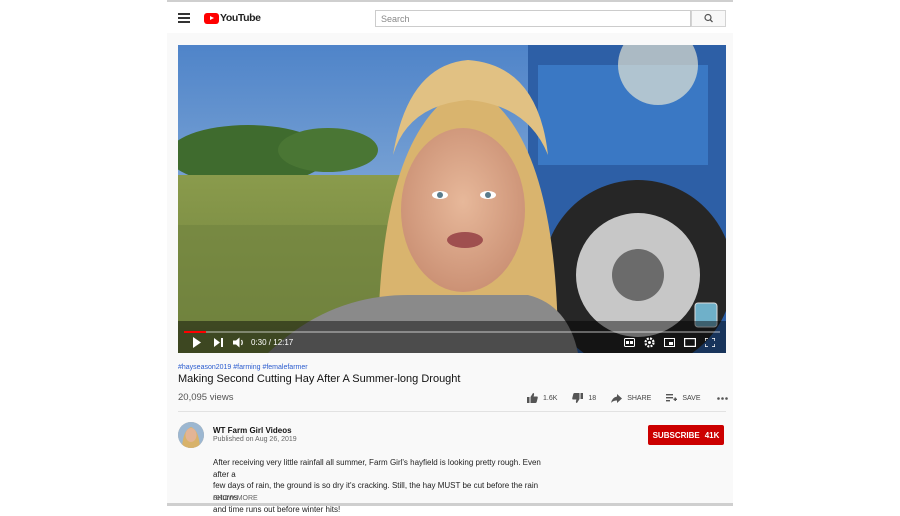 Image resolution: width=900 pixels, height=516 pixels. Describe the element at coordinates (669, 342) in the screenshot. I see `miniplayer-icon` at that location.